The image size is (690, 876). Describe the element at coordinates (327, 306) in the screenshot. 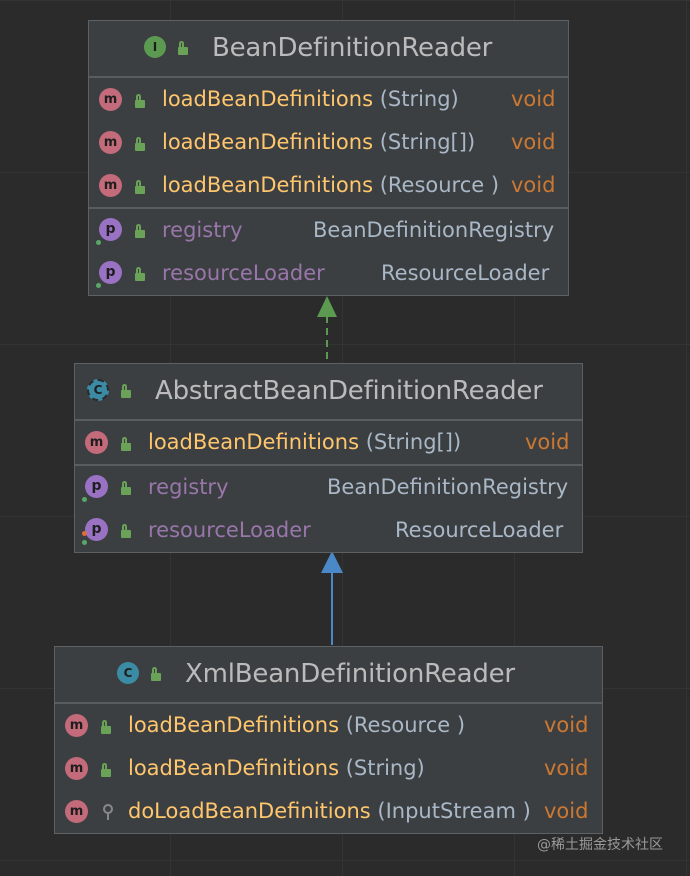

I see `realization-arrowhead` at that location.